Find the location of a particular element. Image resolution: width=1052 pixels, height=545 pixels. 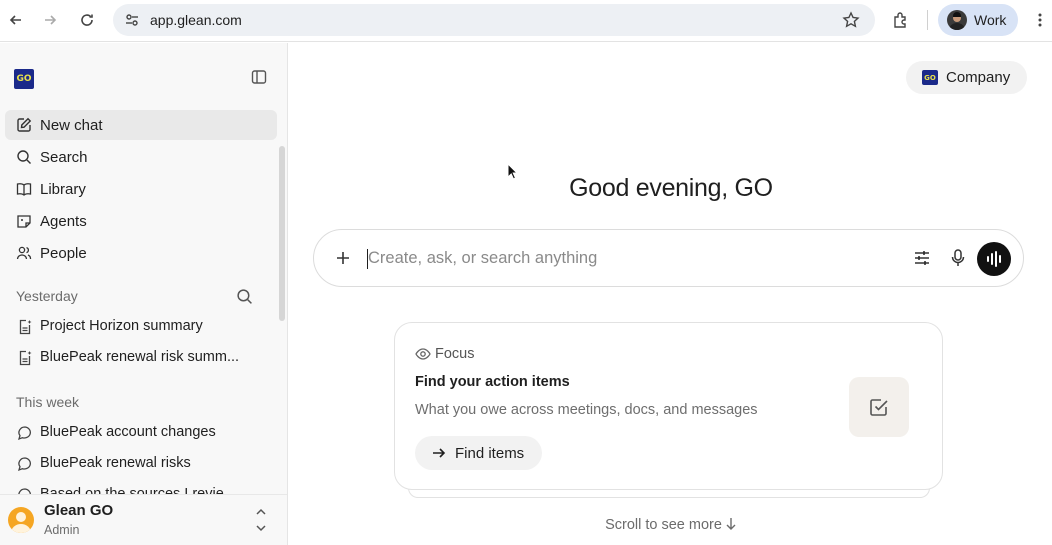

find-items-label: Find items is located at coordinates (490, 453).